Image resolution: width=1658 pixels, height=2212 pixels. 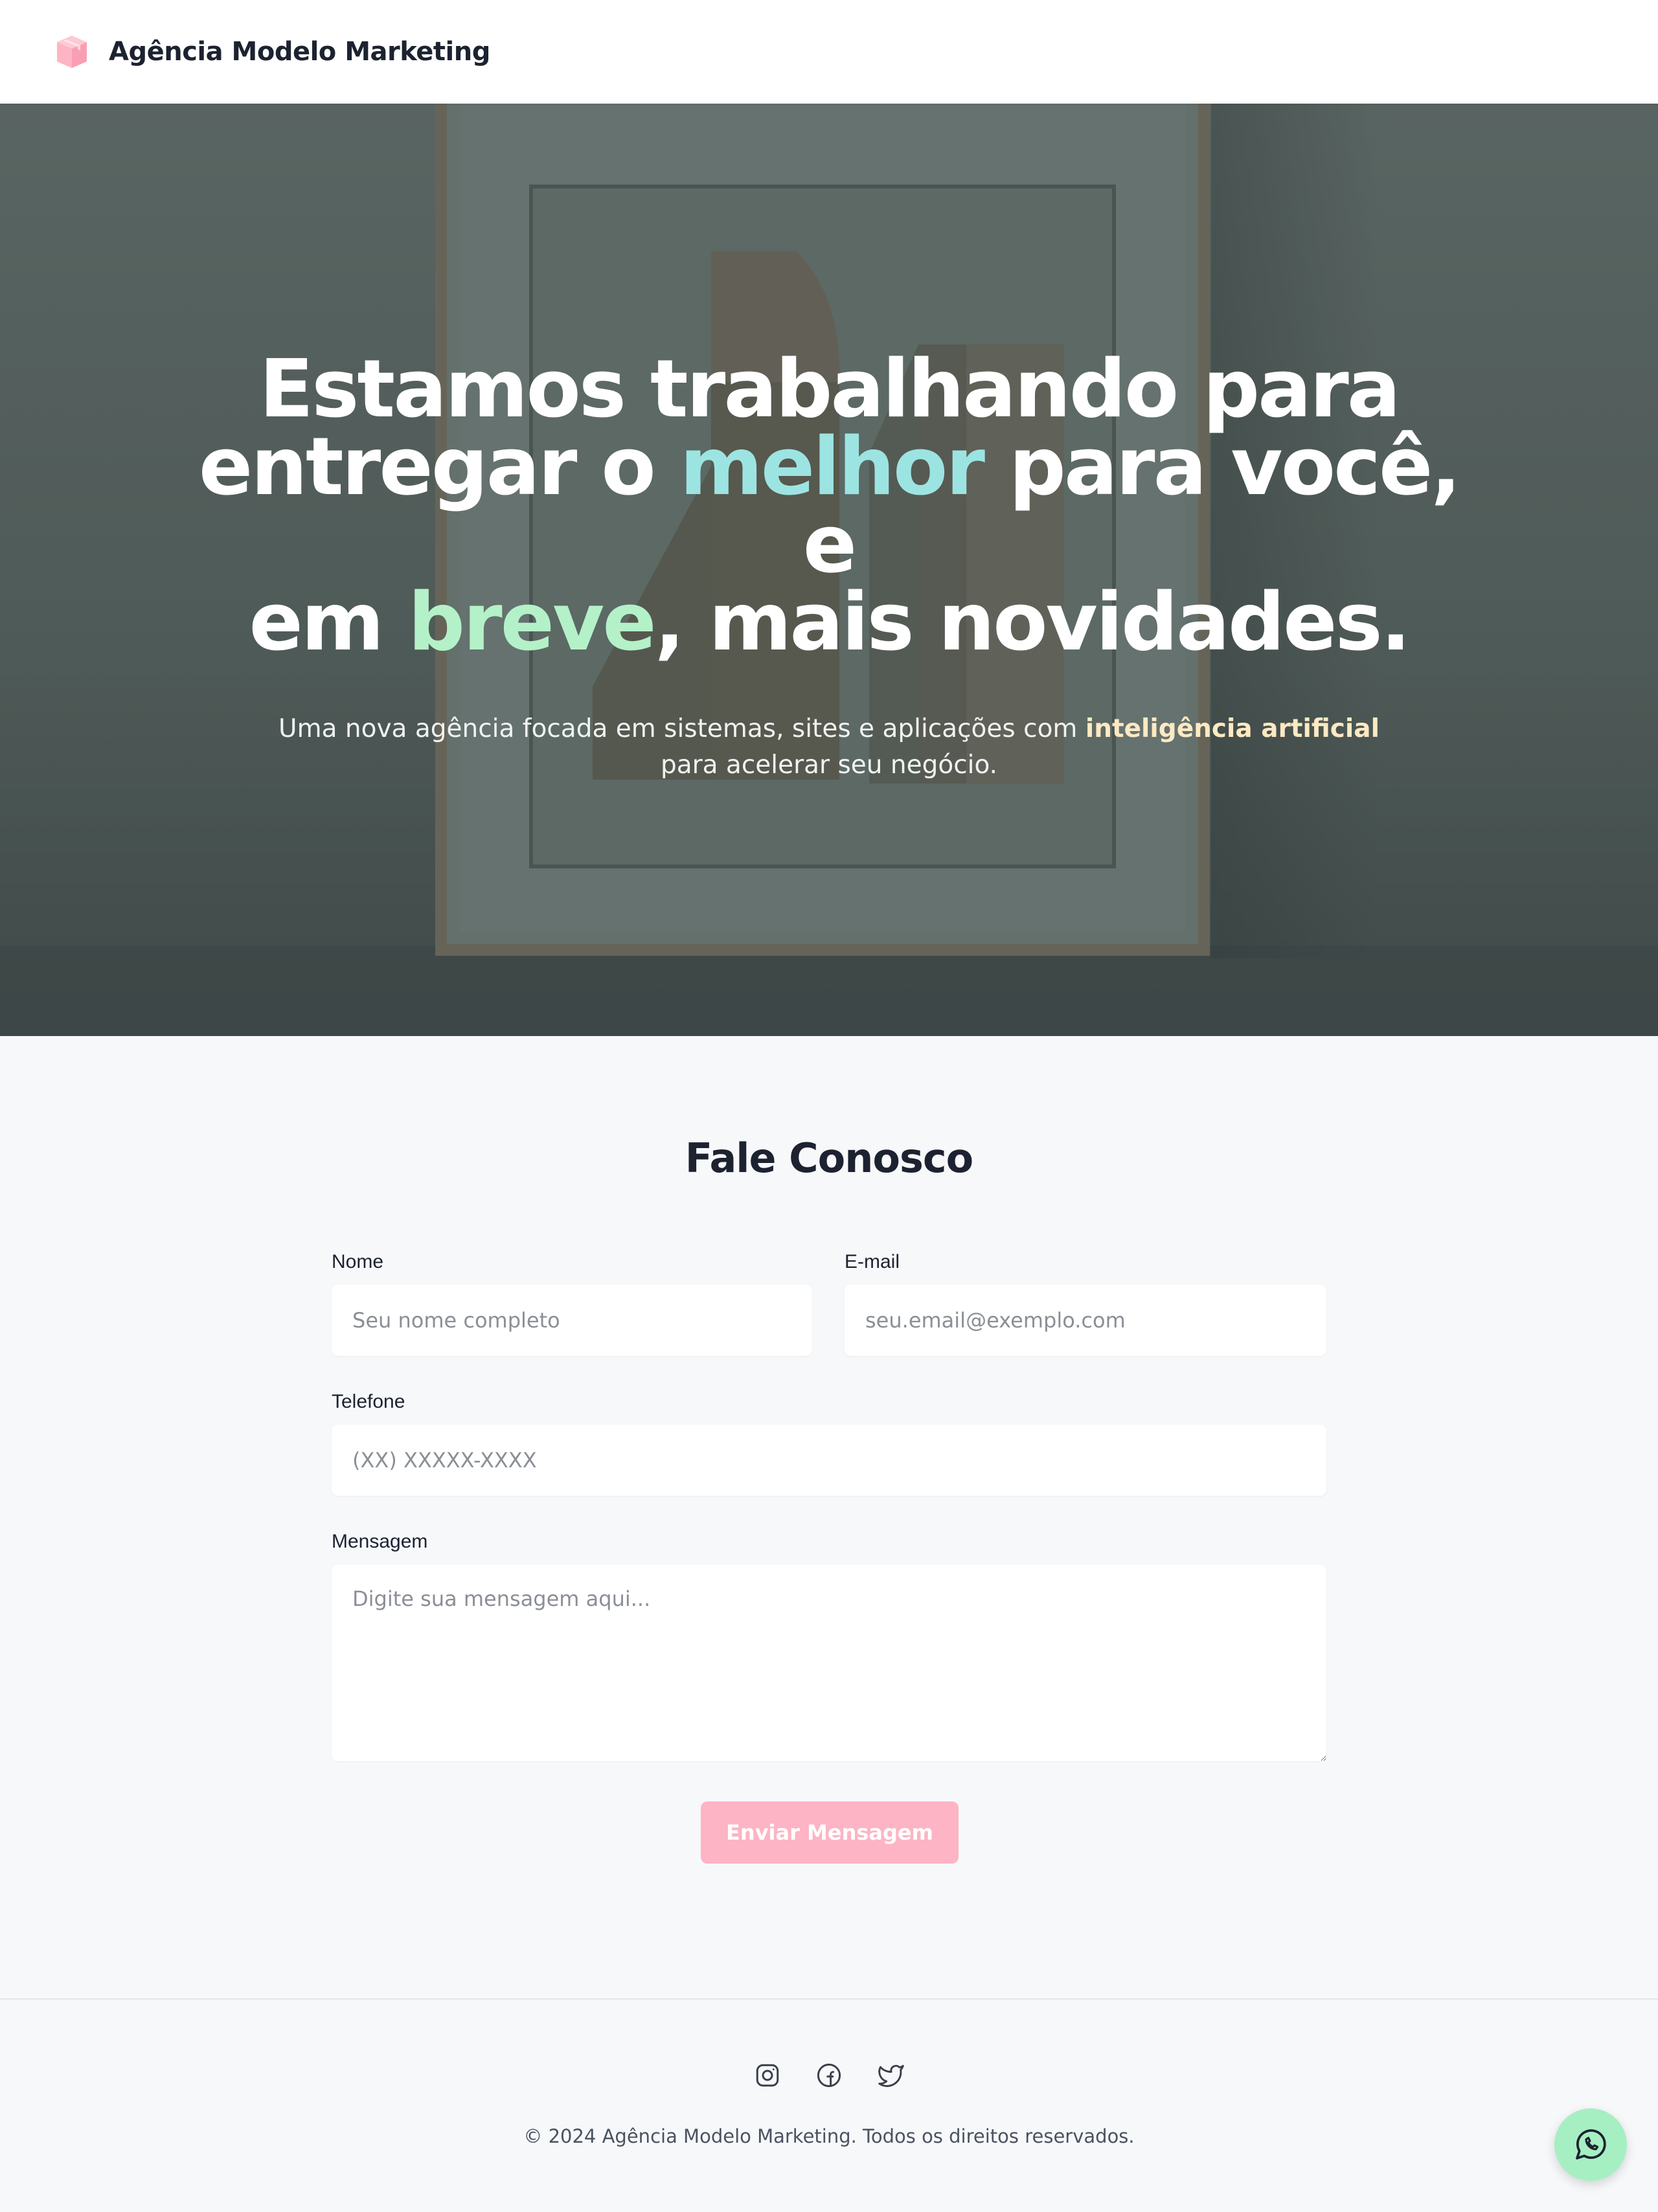 I want to click on instagram-icon, so click(x=767, y=2075).